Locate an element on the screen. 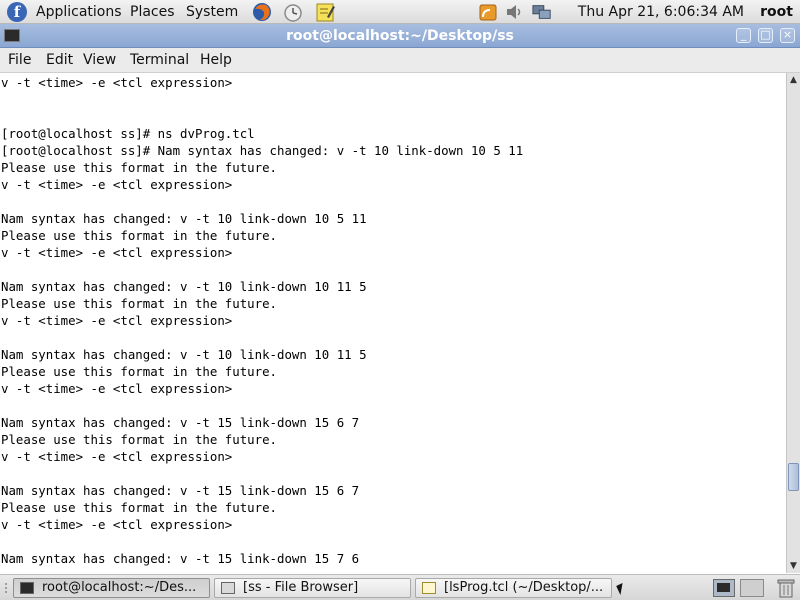 The image size is (800, 600). fedora-logo-icon: f is located at coordinates (17, 12).